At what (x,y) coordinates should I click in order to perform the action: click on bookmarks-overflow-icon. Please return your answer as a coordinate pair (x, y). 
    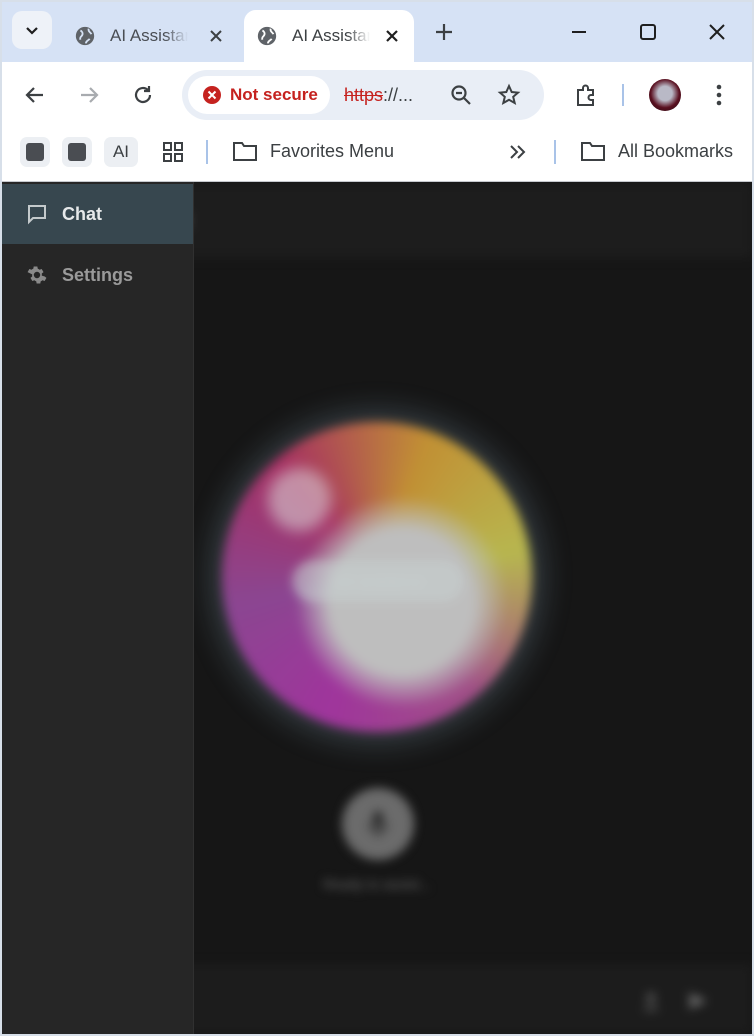
    Looking at the image, I should click on (518, 154).